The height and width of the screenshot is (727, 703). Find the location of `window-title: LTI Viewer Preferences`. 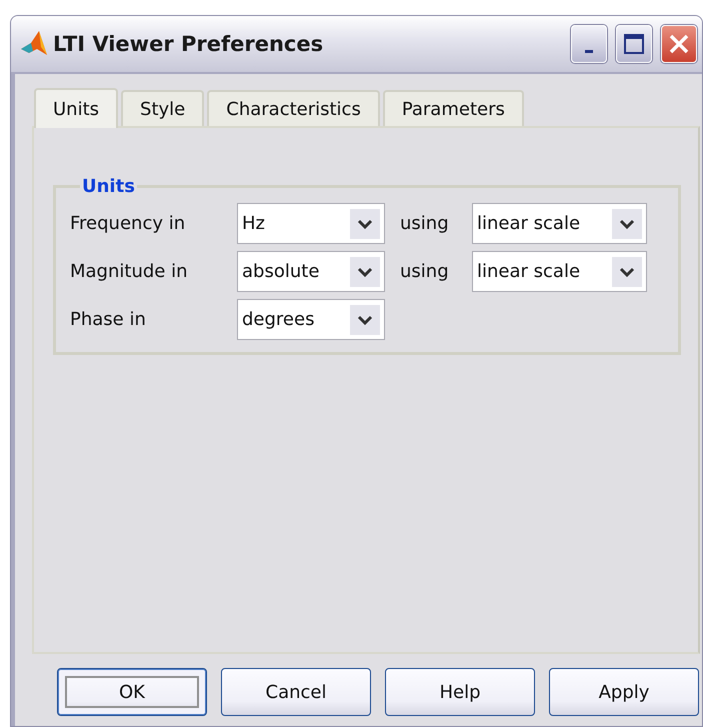

window-title: LTI Viewer Preferences is located at coordinates (188, 44).